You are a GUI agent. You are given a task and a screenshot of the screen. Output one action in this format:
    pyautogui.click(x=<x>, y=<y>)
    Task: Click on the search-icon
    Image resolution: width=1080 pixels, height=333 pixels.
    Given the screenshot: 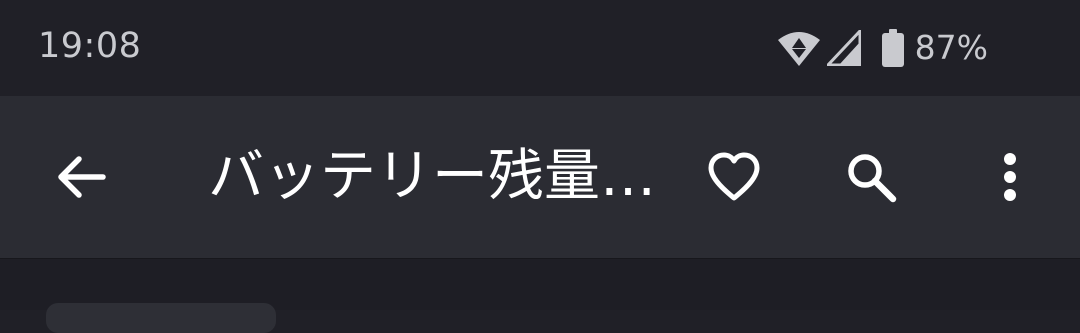 What is the action you would take?
    pyautogui.click(x=872, y=178)
    